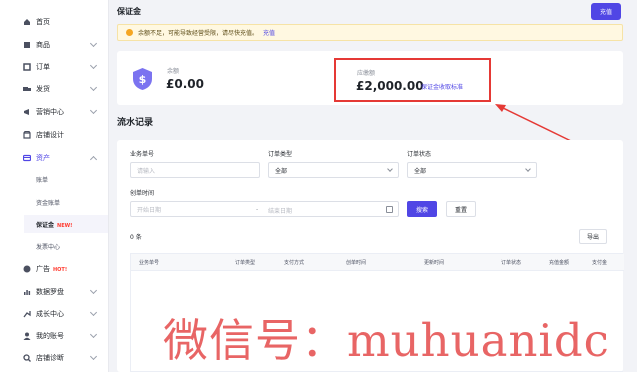  I want to click on balance-card: $ 余额 £0.00 应缴额 £2,000.00 保证金收取标准, so click(370, 78).